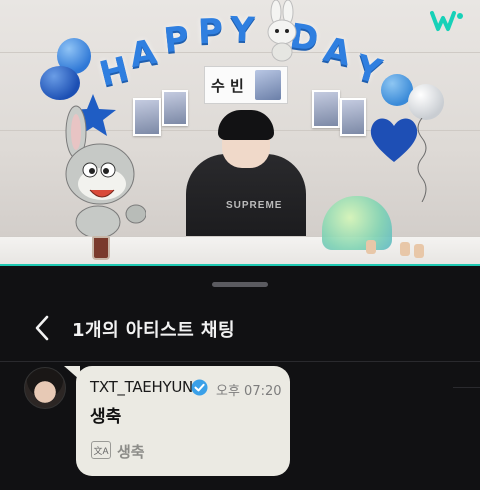  I want to click on name-tag-text: 수 빈, so click(227, 85).